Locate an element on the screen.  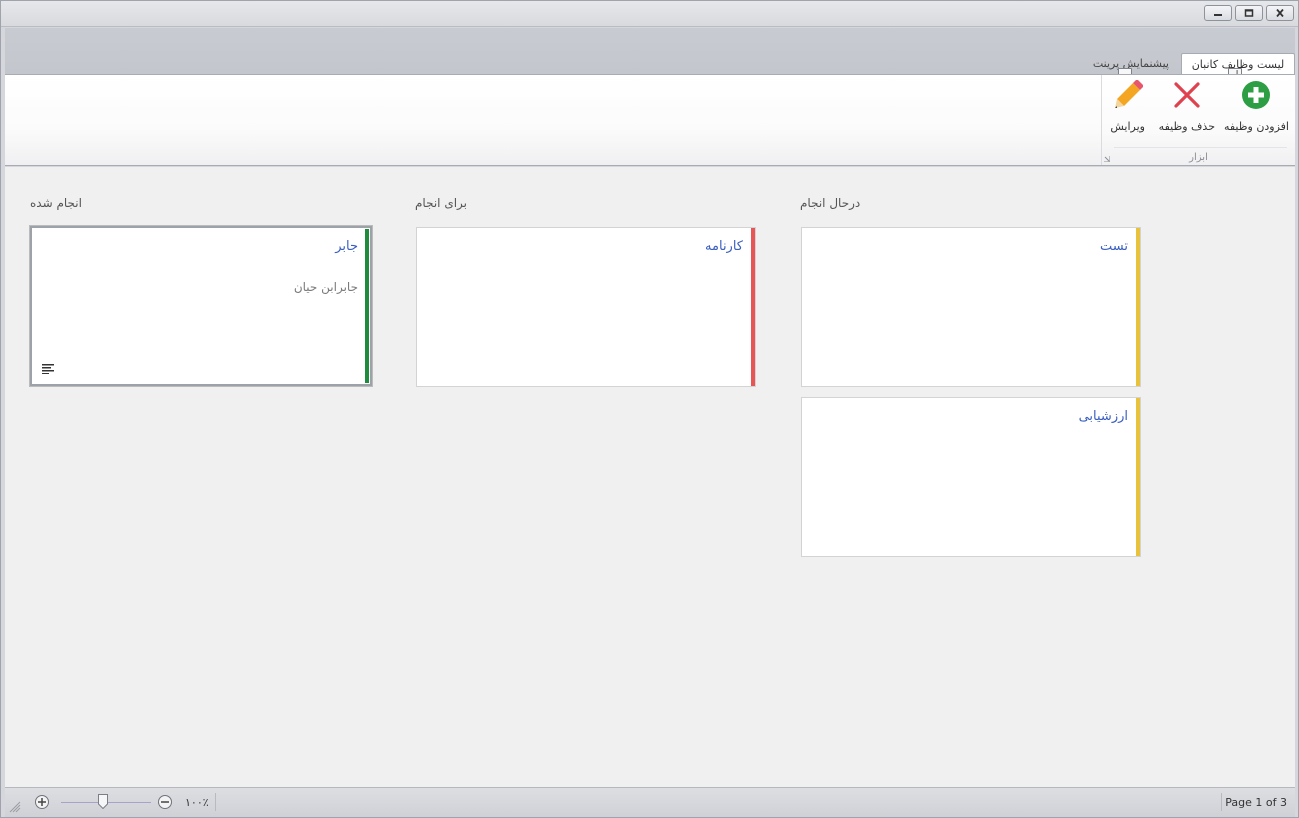
maximize-icon is located at coordinates (1249, 13).